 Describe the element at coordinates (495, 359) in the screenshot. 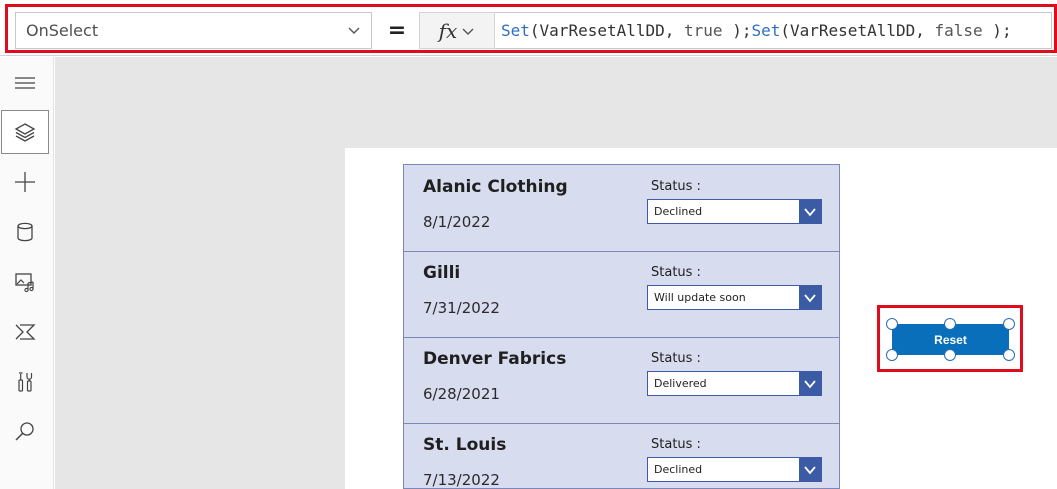

I see `gallery-row-title: Denver Fabrics` at that location.